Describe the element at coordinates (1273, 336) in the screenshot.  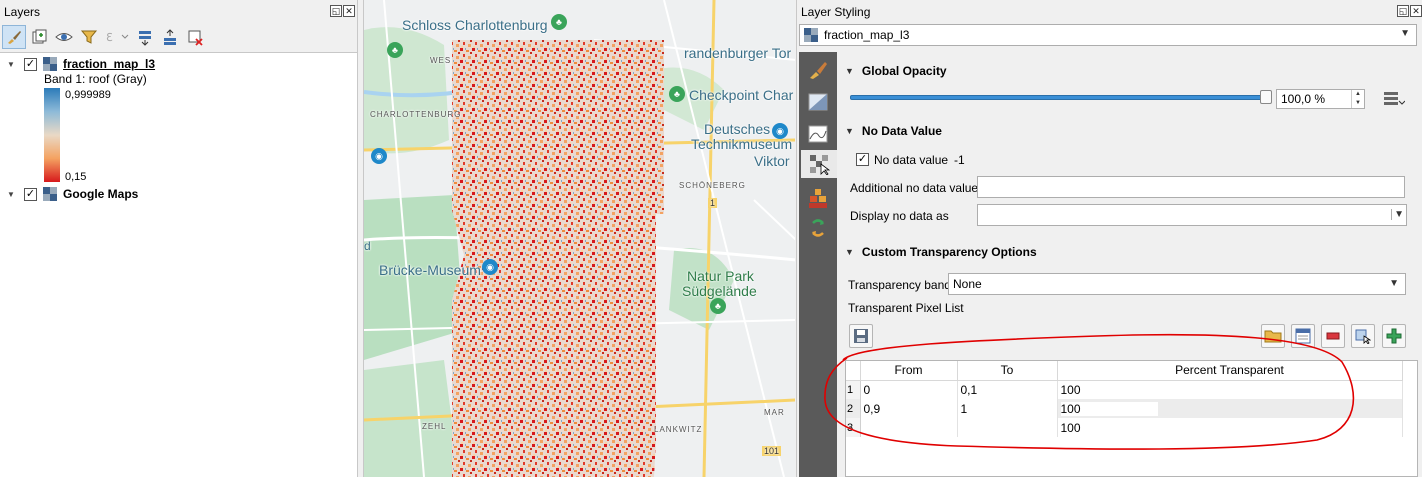
I see `open-folder-icon` at that location.